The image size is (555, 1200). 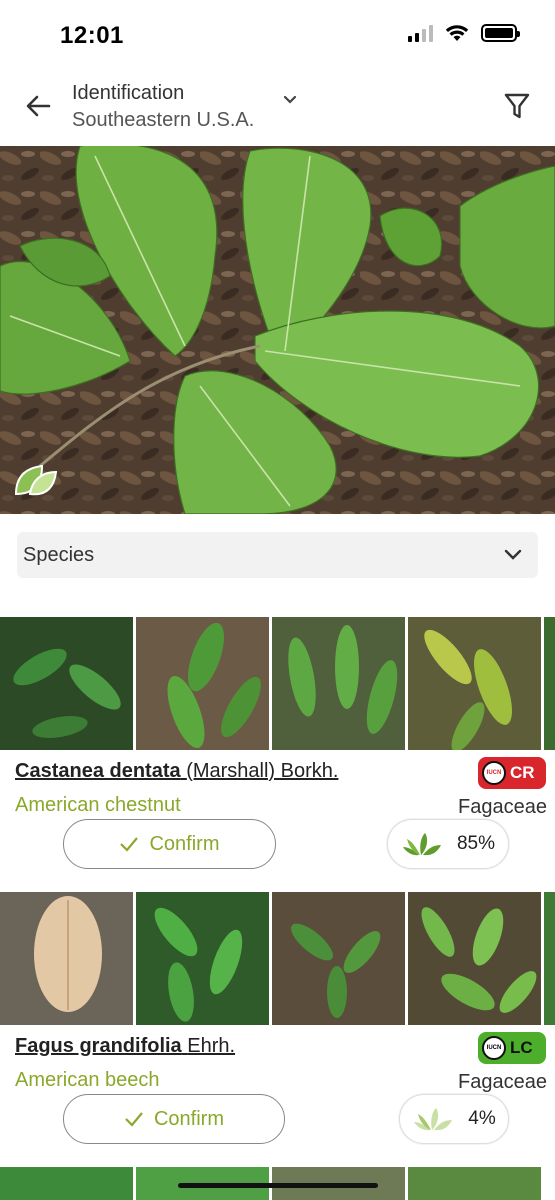 What do you see at coordinates (448, 844) in the screenshot?
I see `score-badge: 85%` at bounding box center [448, 844].